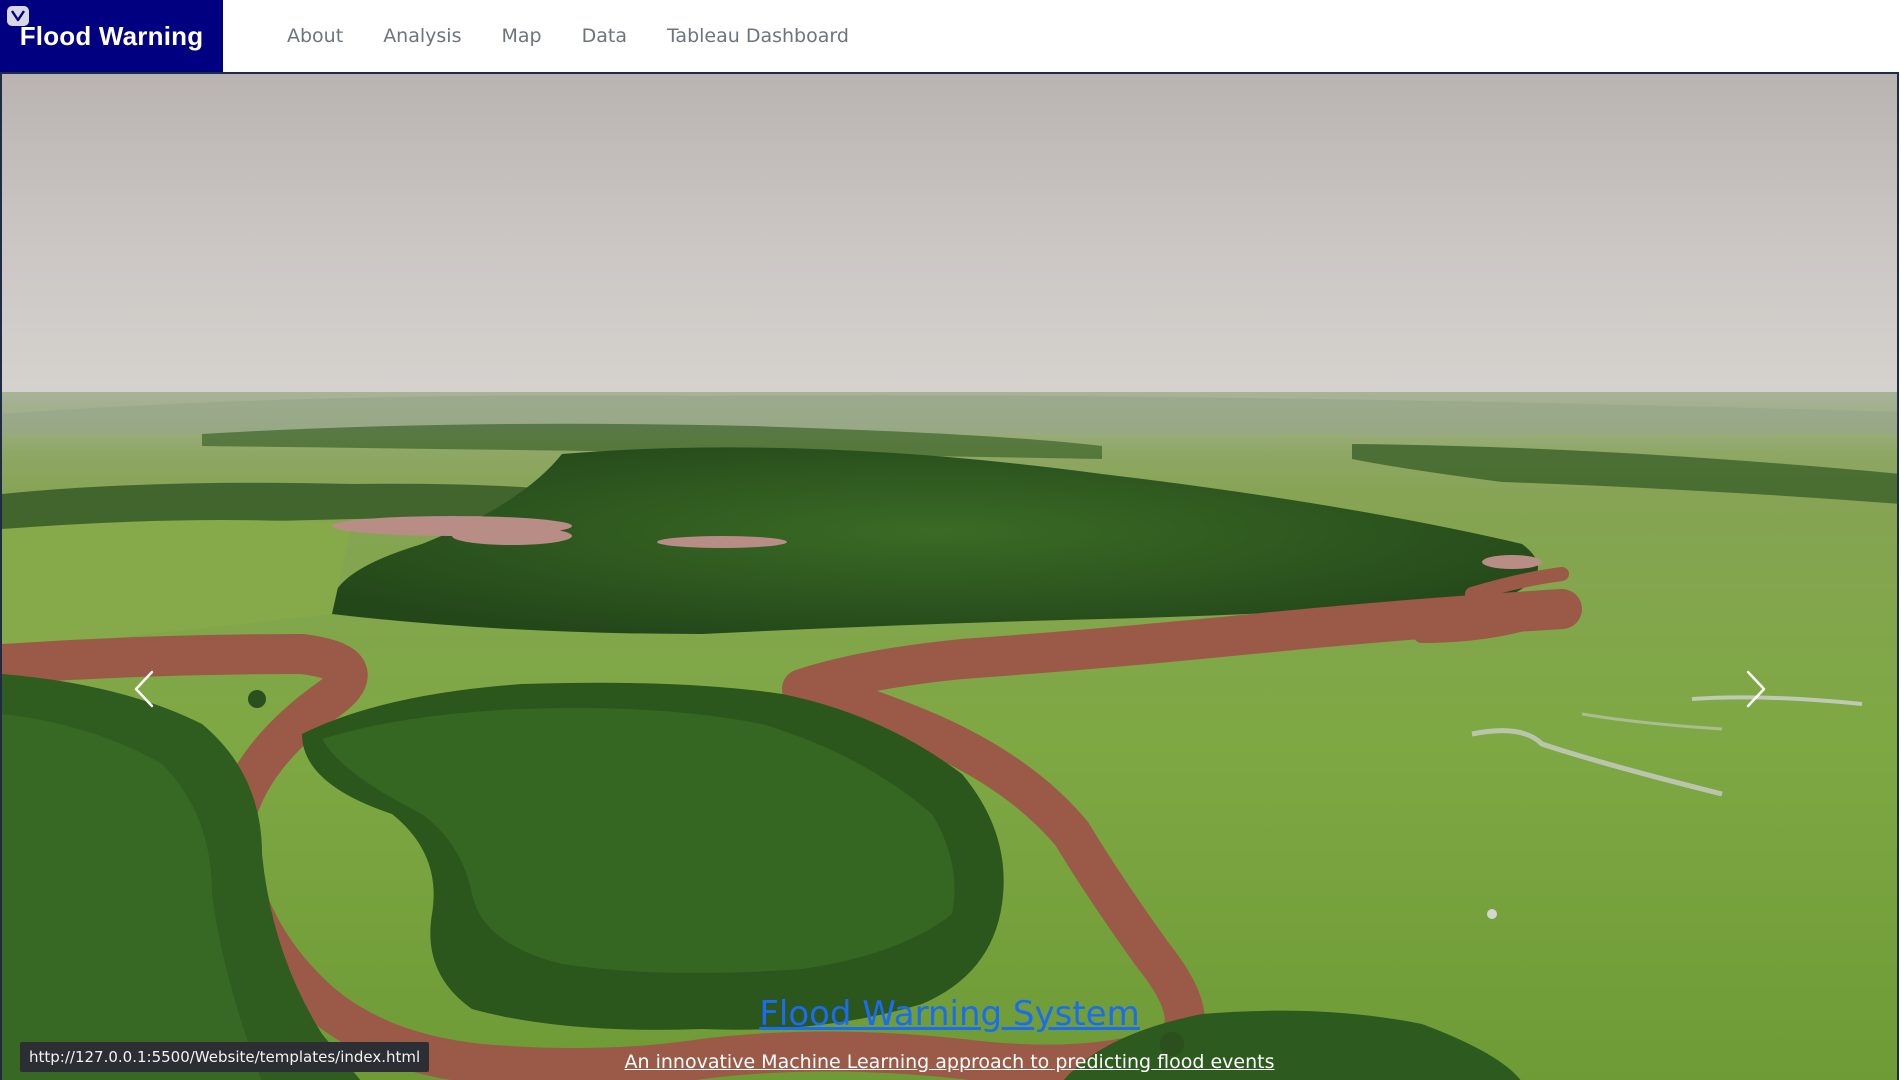 The image size is (1901, 1080). I want to click on hero-caption-title-wrap: Flood Warning System, so click(949, 1014).